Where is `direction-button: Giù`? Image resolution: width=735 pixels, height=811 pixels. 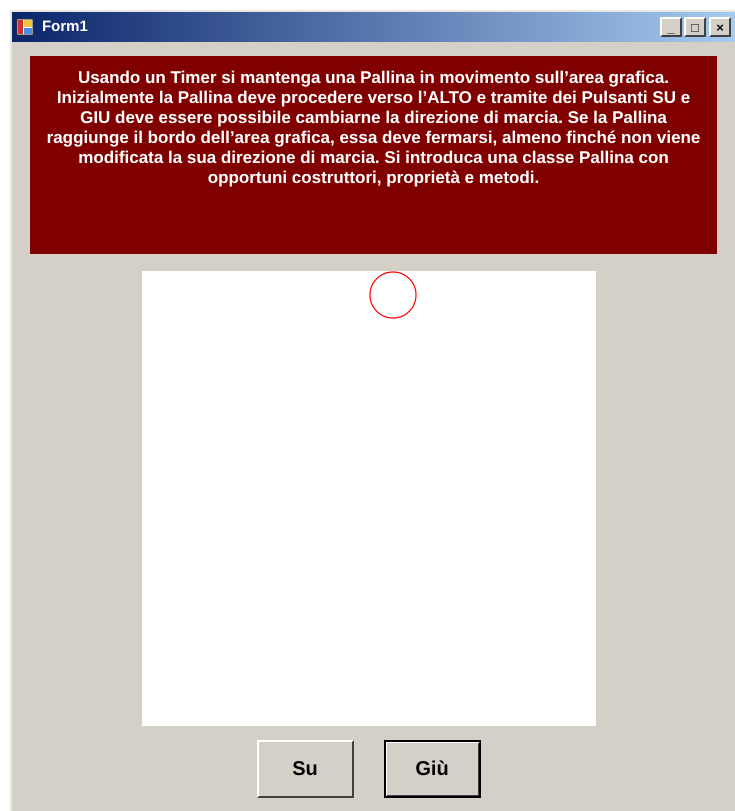 direction-button: Giù is located at coordinates (432, 769).